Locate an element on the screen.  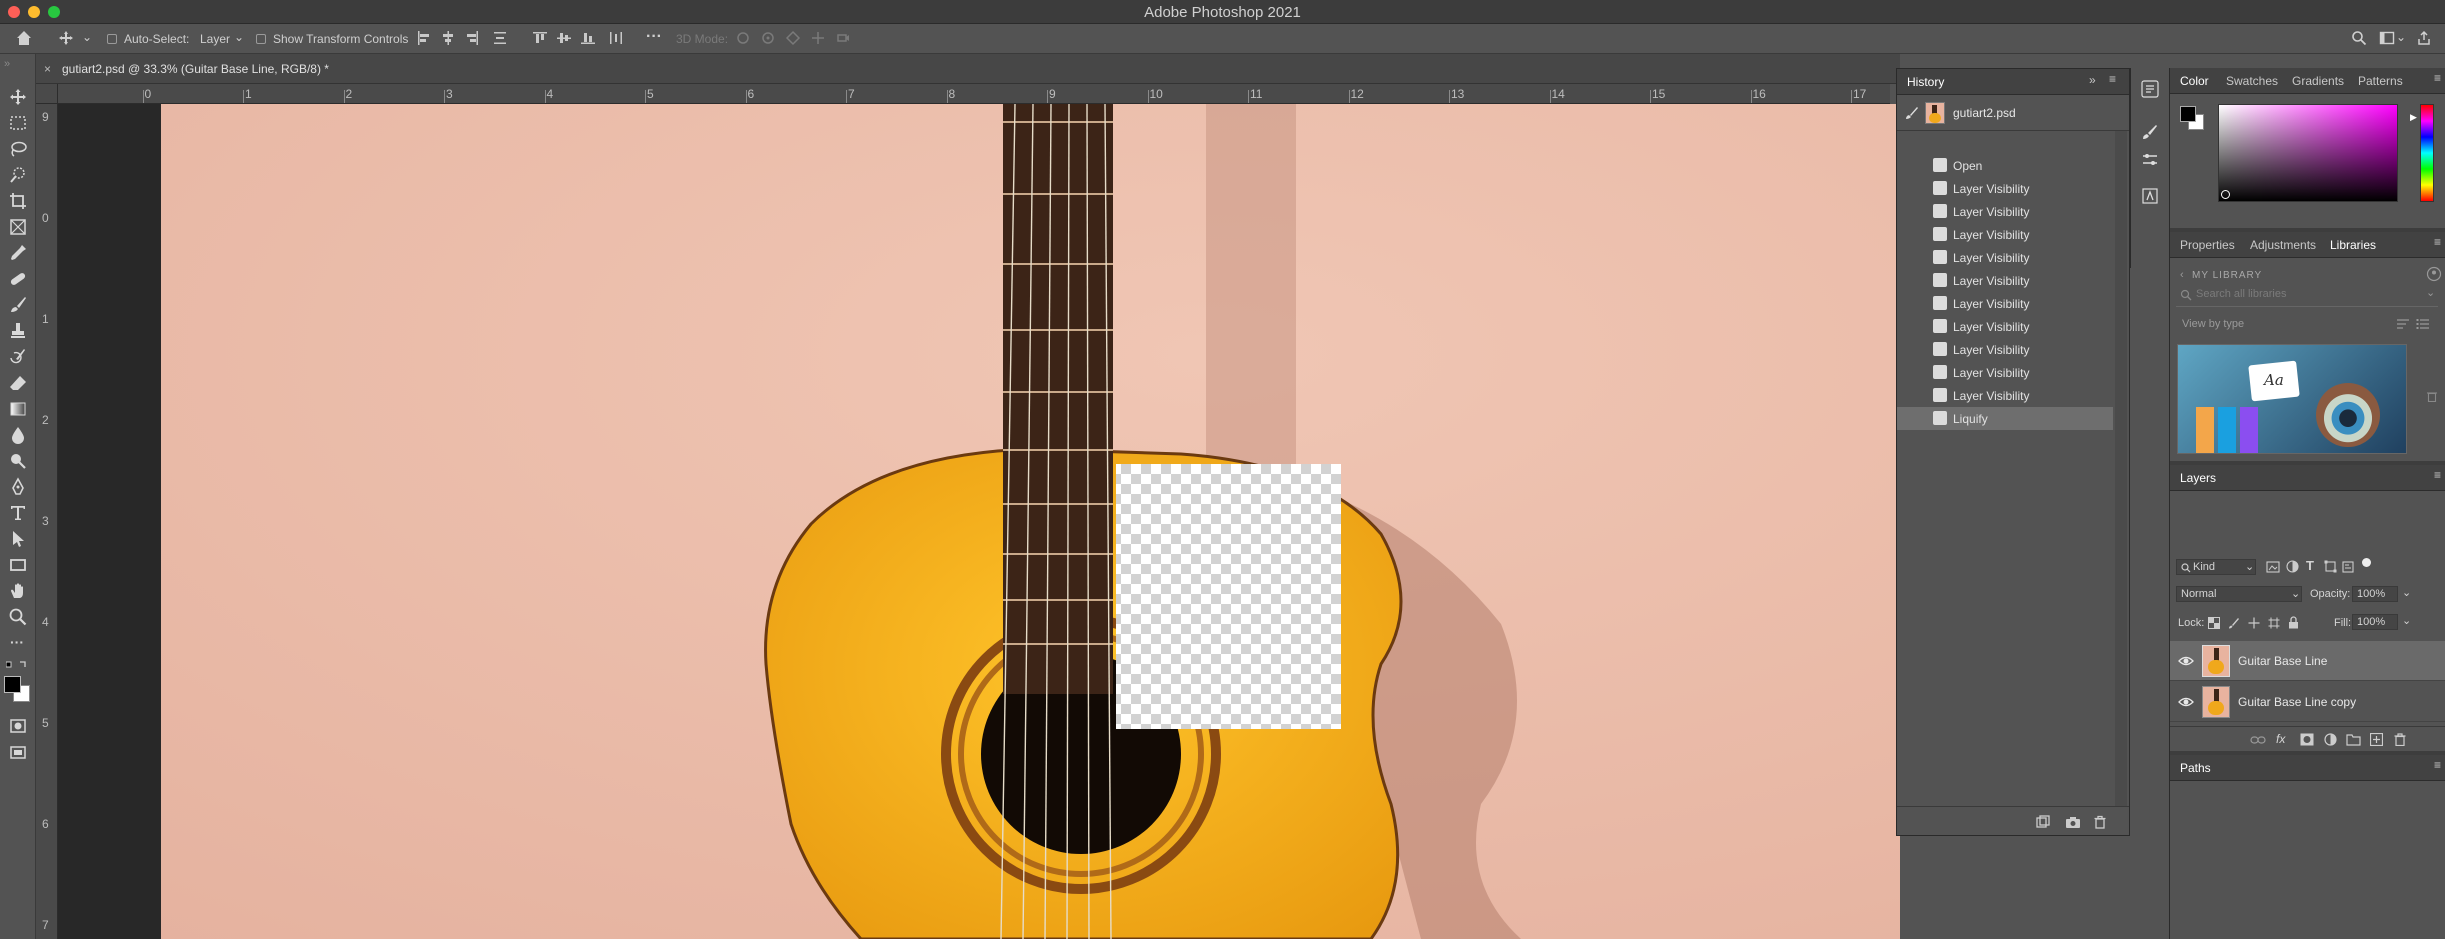
filter-toggle is located at coordinates (2366, 562).